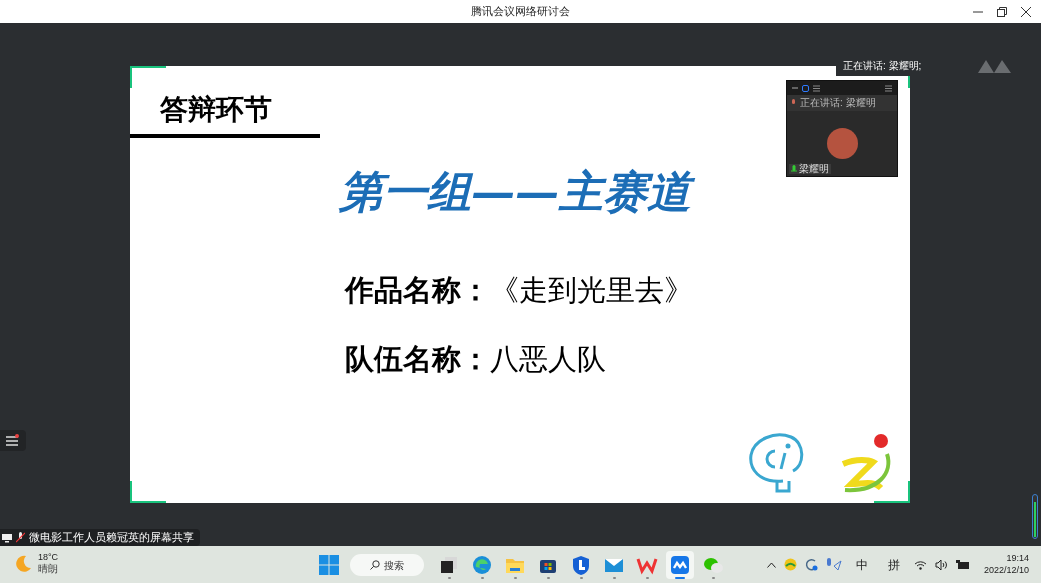  Describe the element at coordinates (888, 88) in the screenshot. I see `menu-icon` at that location.